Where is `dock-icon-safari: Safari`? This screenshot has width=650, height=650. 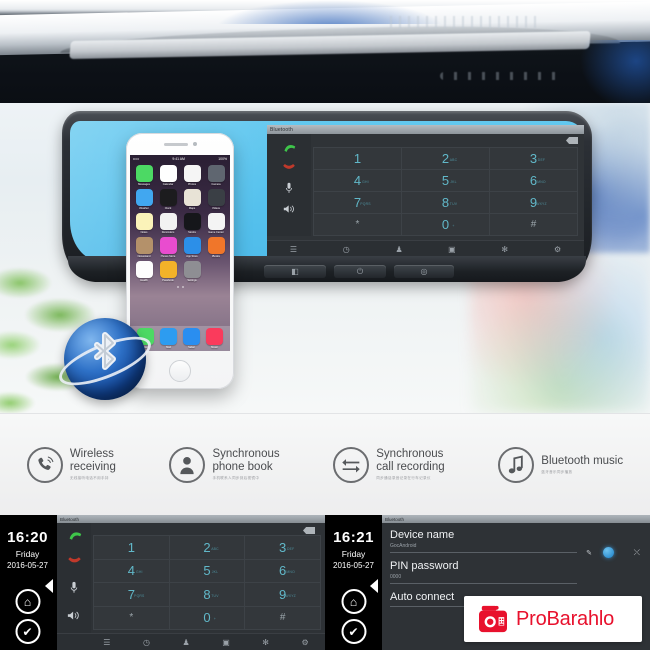
dock-icon-safari: Safari is located at coordinates (191, 338).